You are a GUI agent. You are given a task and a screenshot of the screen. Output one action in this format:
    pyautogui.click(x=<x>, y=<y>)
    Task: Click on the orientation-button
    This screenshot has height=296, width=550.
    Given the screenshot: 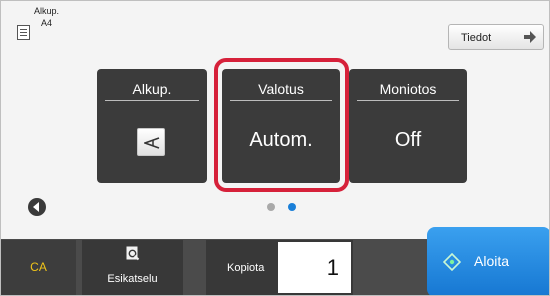 What is the action you would take?
    pyautogui.click(x=151, y=142)
    